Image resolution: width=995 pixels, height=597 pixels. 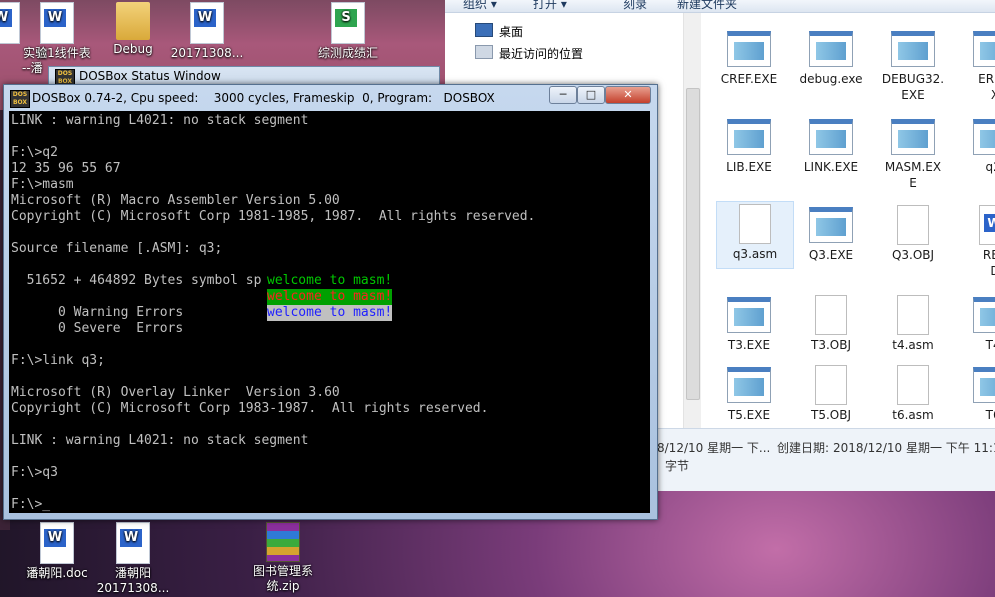 I want to click on file-name: LINK.EXE, so click(x=831, y=167).